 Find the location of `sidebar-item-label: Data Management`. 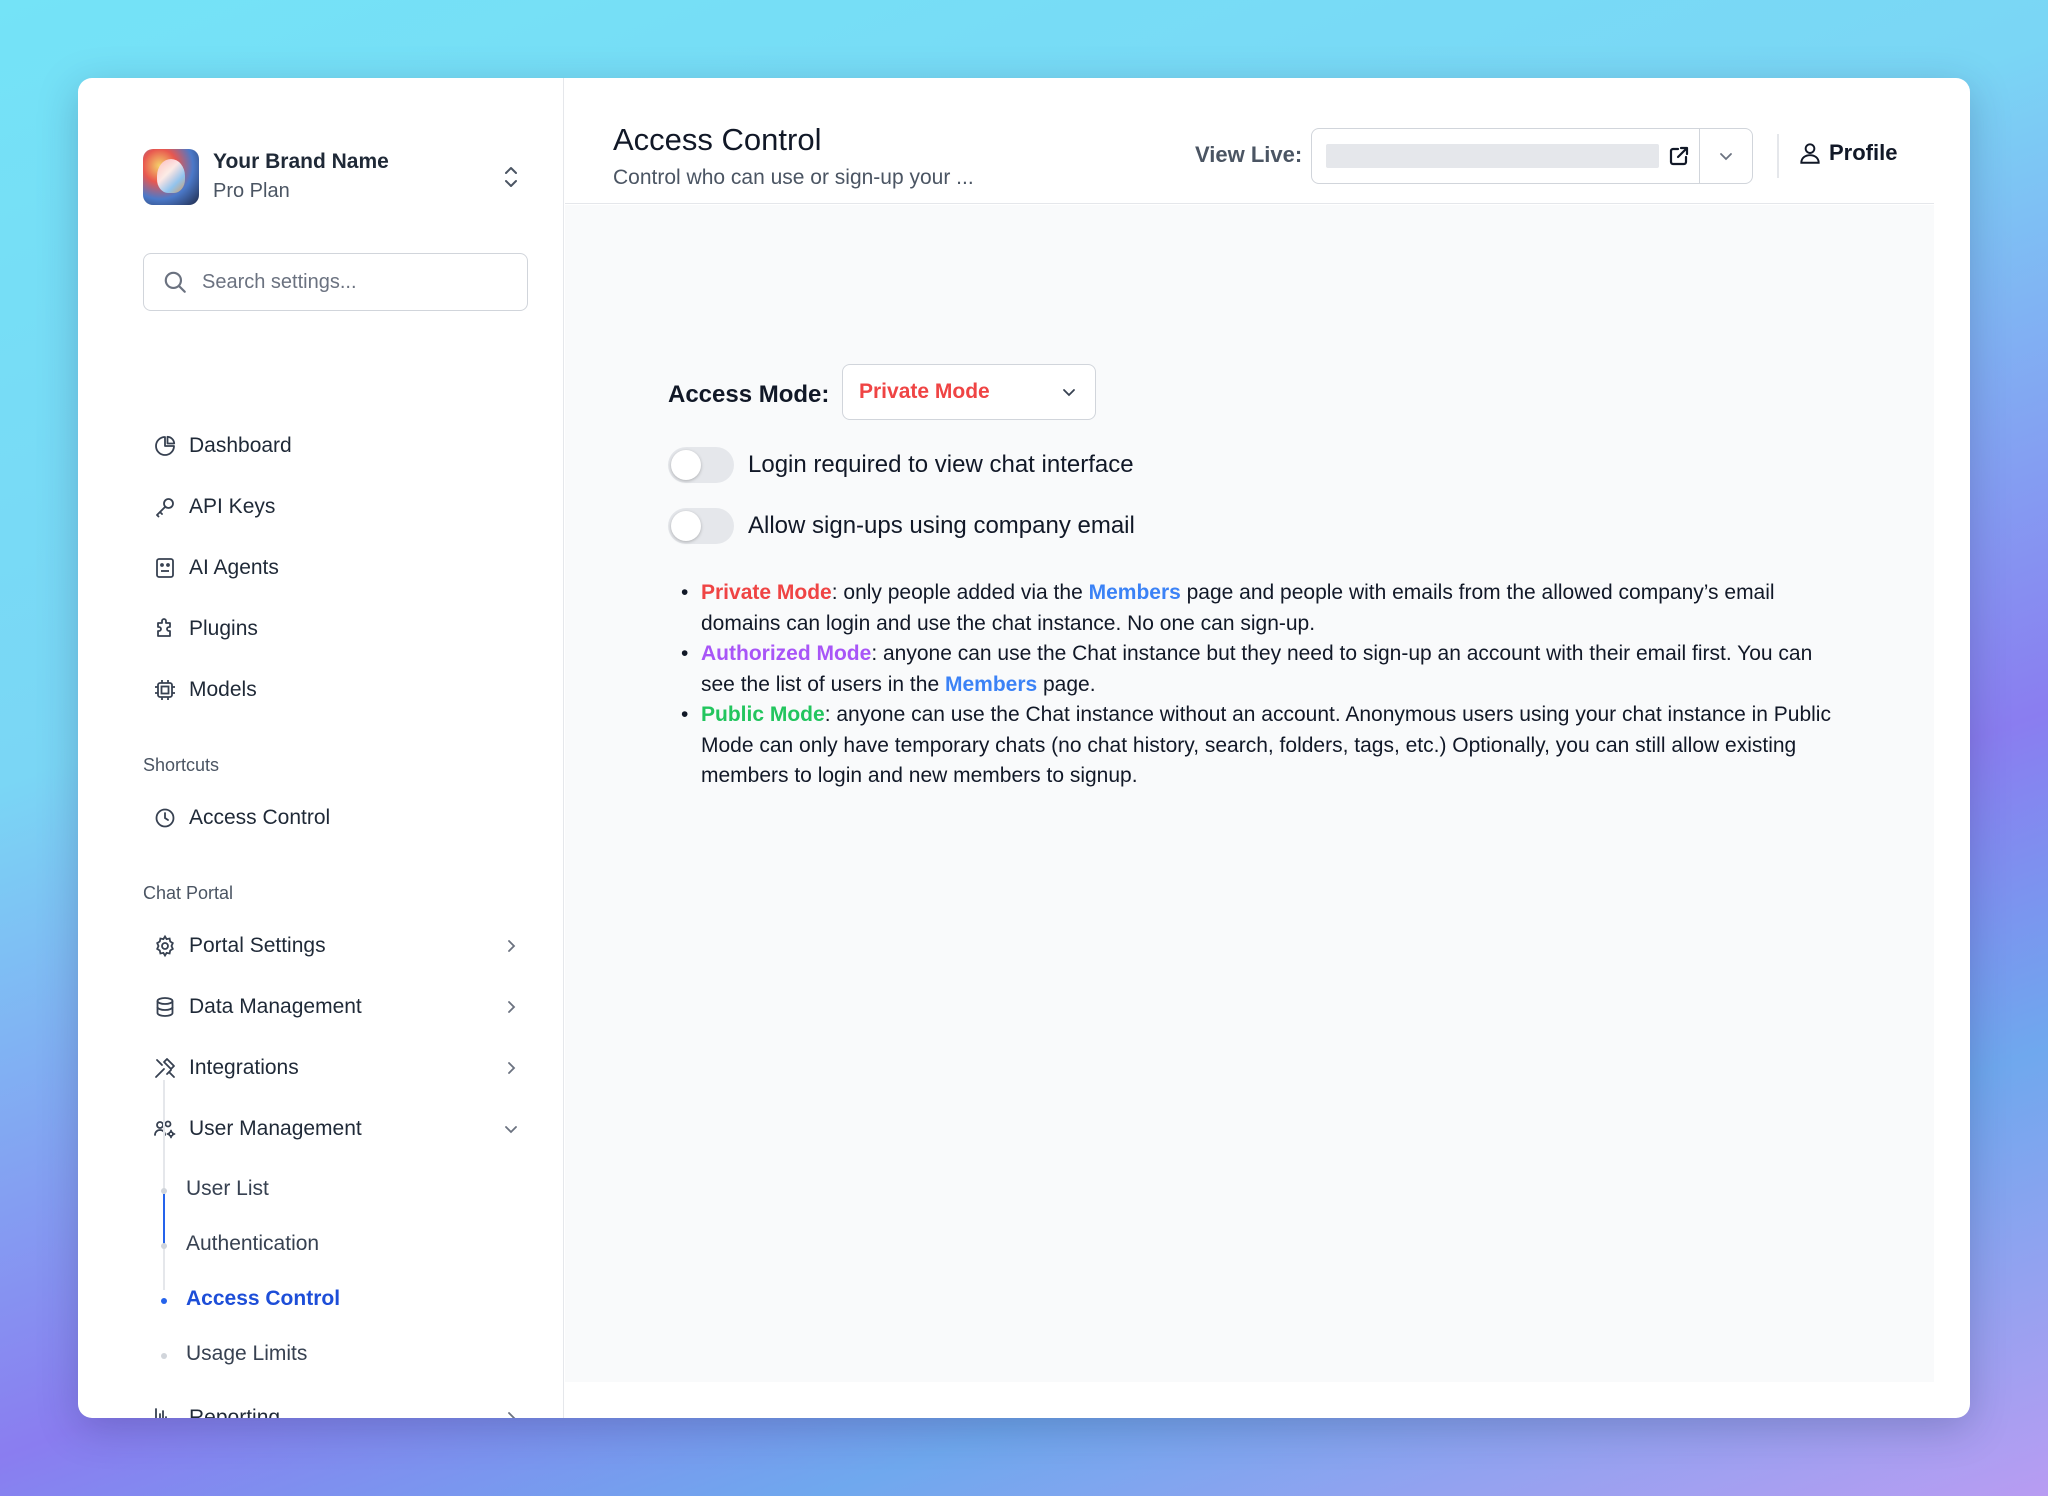

sidebar-item-label: Data Management is located at coordinates (275, 1006).